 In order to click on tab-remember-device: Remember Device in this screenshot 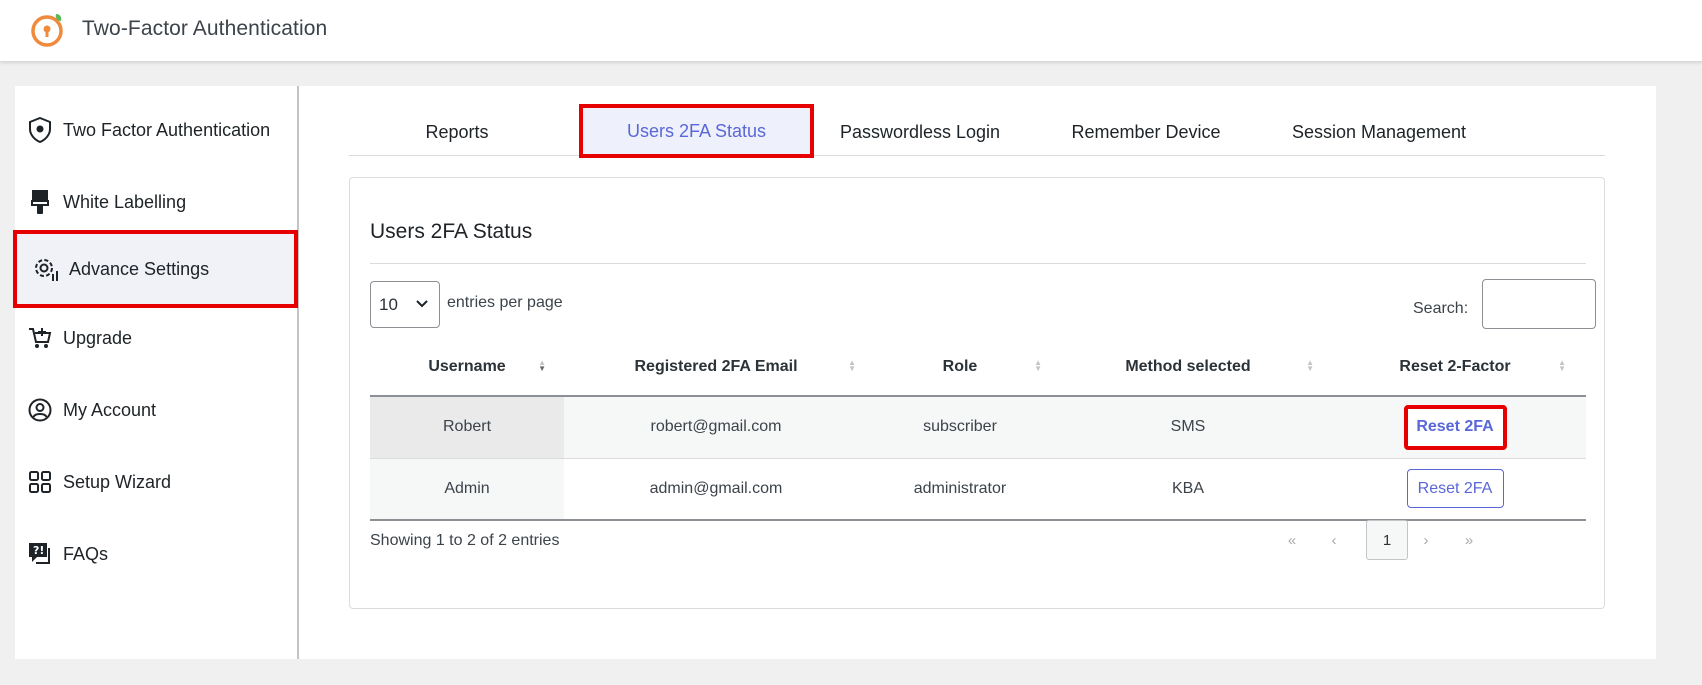, I will do `click(1146, 132)`.